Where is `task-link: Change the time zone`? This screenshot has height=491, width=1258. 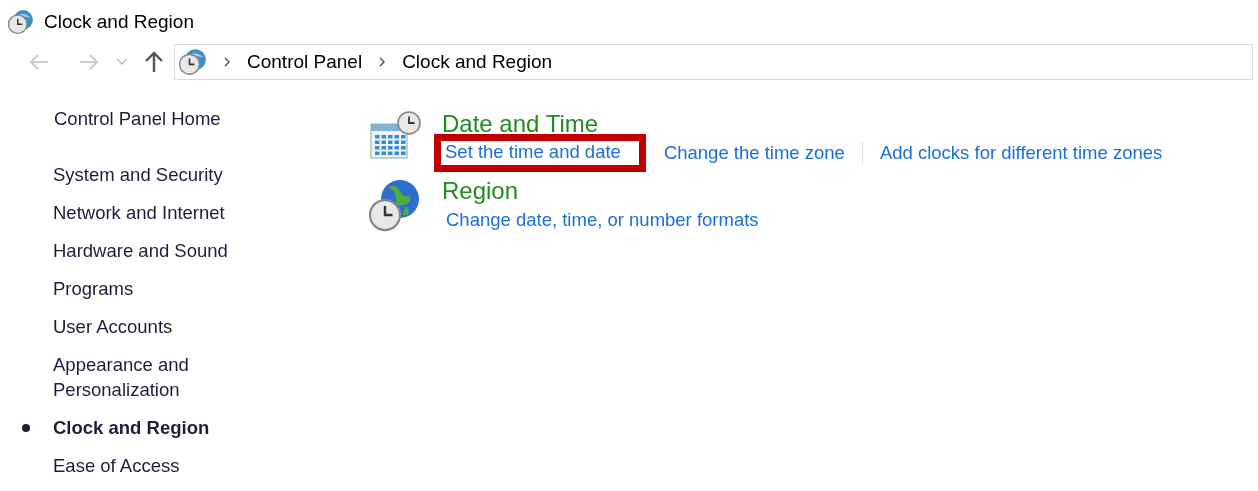
task-link: Change the time zone is located at coordinates (754, 153).